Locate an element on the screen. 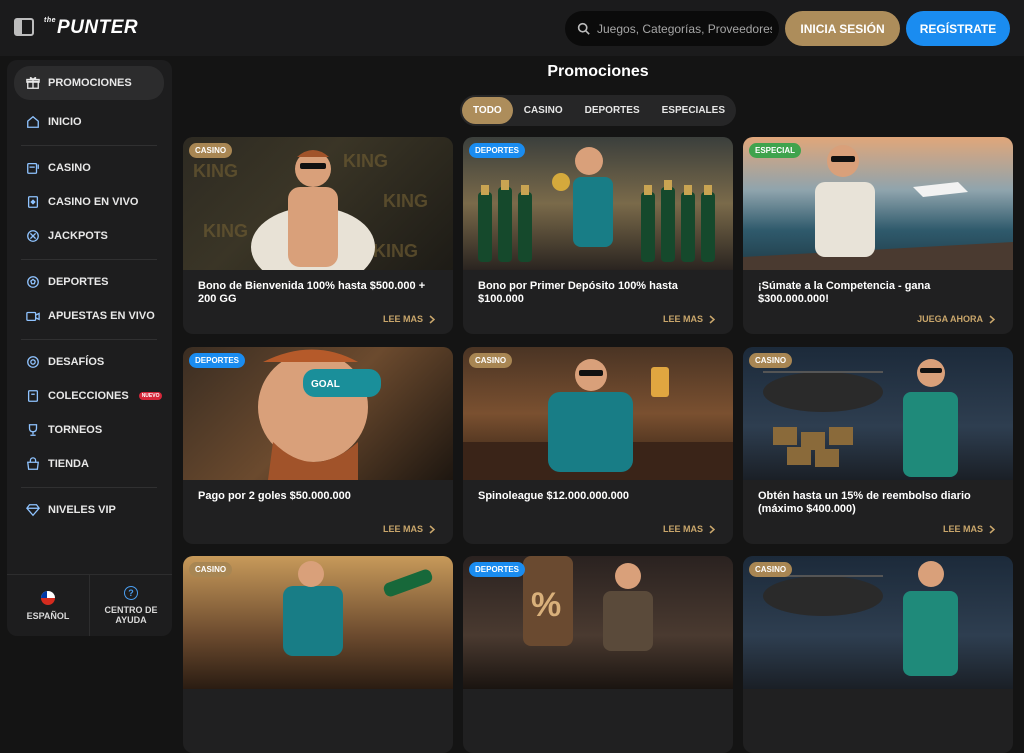 The height and width of the screenshot is (753, 1024). sidebar-item-label: TORNEOS is located at coordinates (75, 430).